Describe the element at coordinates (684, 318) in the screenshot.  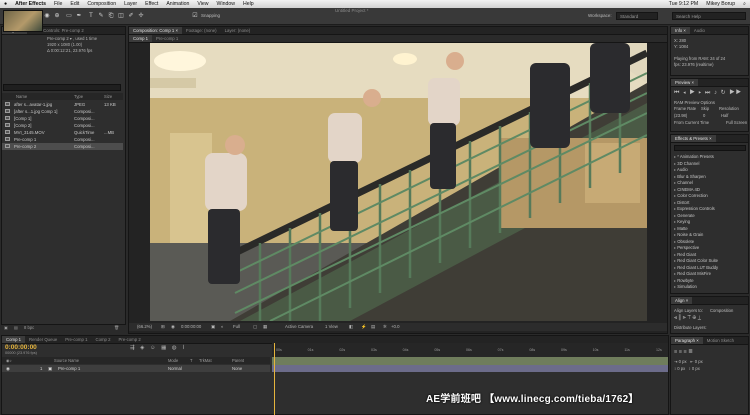
I see `align-right-icon: ⫸` at that location.